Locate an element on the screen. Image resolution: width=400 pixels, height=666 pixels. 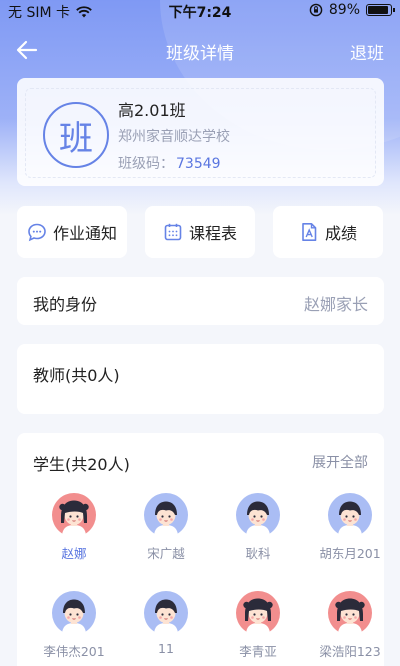
student-item: 胡东月201 is located at coordinates (350, 527).